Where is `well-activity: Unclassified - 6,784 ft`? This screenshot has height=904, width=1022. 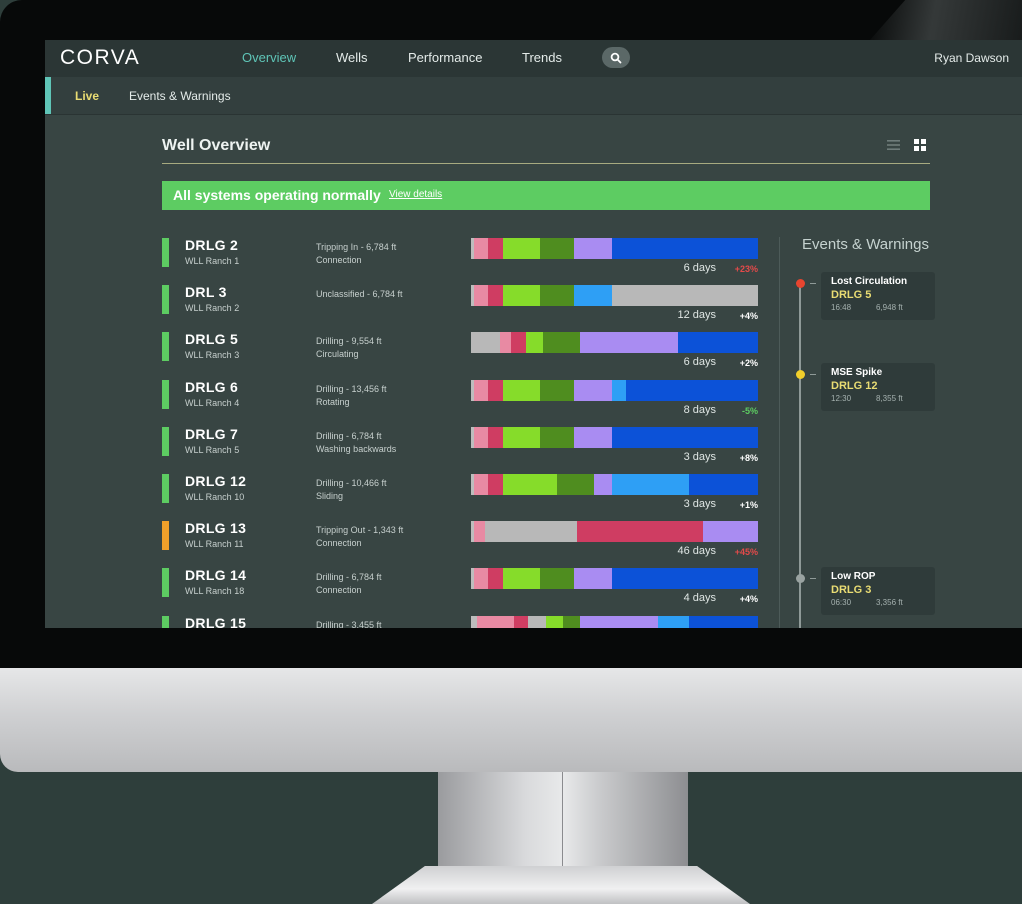 well-activity: Unclassified - 6,784 ft is located at coordinates (359, 294).